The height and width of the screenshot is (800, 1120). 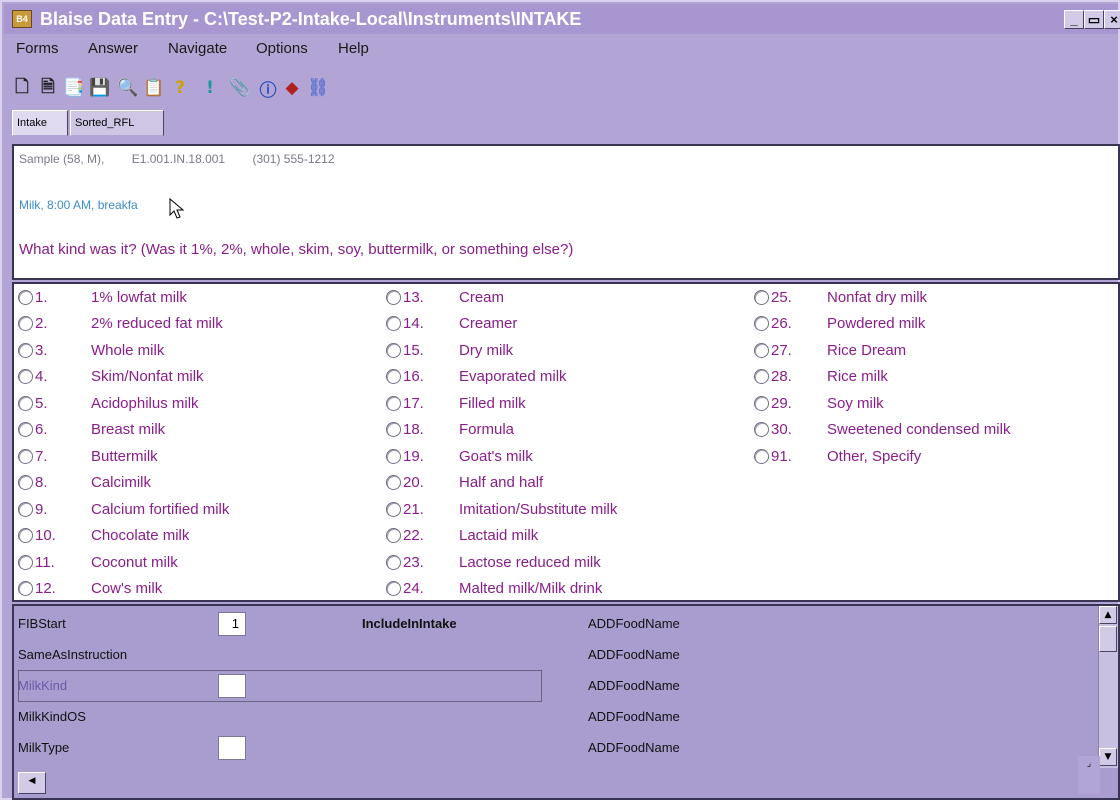 What do you see at coordinates (1094, 19) in the screenshot?
I see `maximize-button: ▭` at bounding box center [1094, 19].